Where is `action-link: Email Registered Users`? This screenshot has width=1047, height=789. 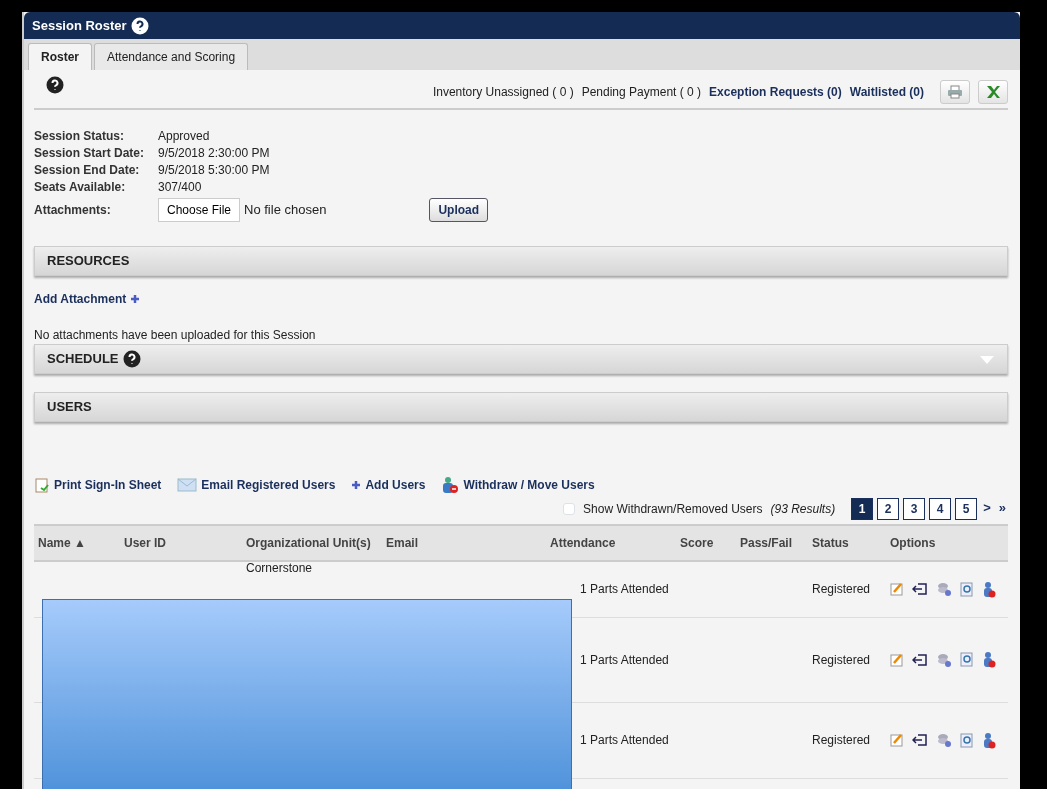
action-link: Email Registered Users is located at coordinates (268, 485).